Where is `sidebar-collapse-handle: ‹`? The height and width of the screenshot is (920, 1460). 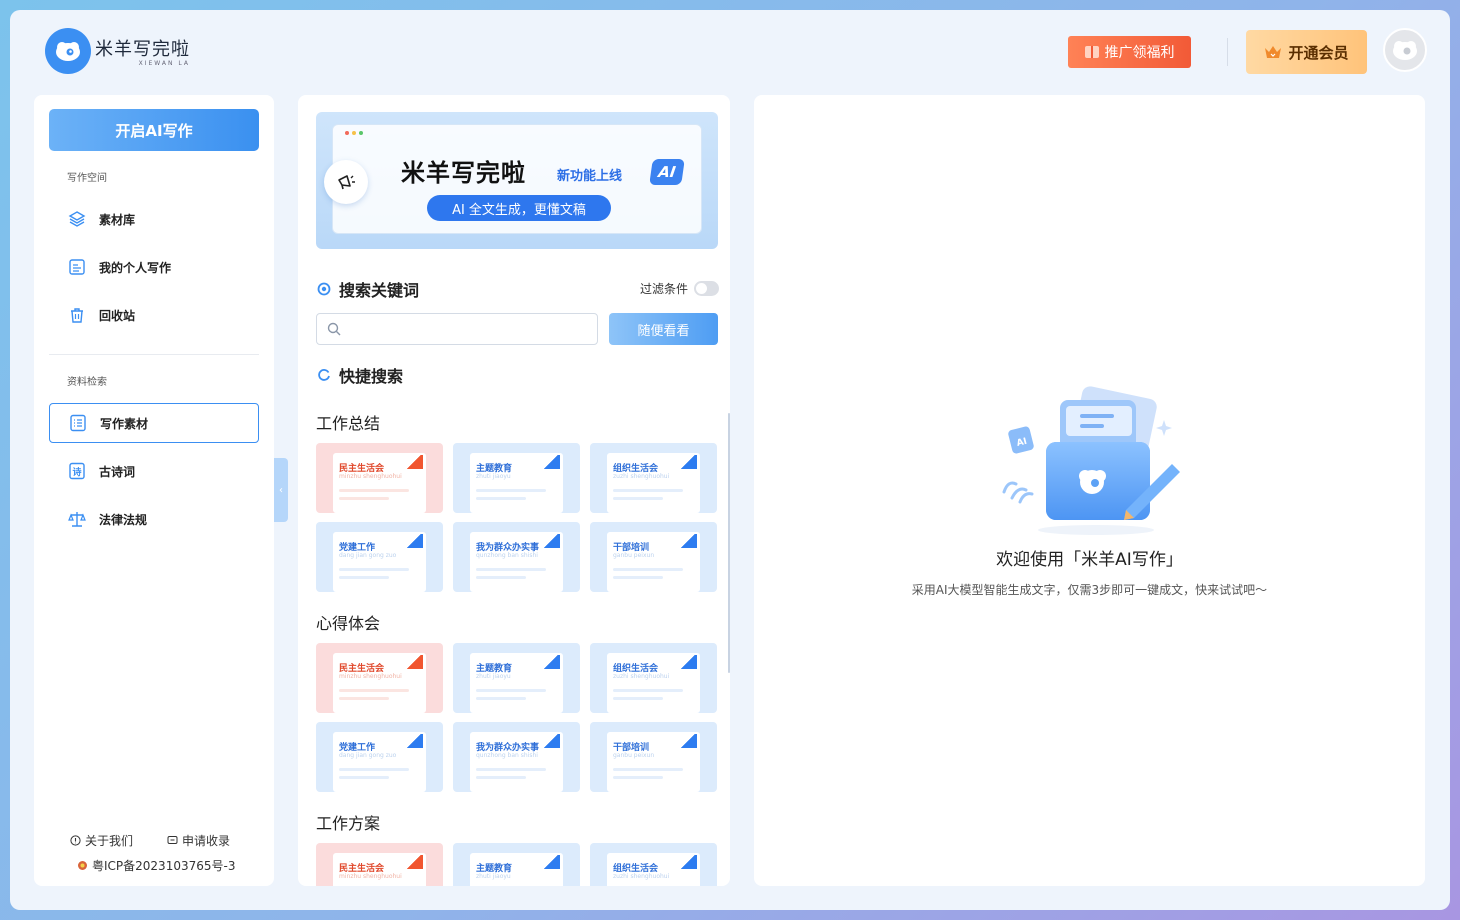 sidebar-collapse-handle: ‹ is located at coordinates (281, 490).